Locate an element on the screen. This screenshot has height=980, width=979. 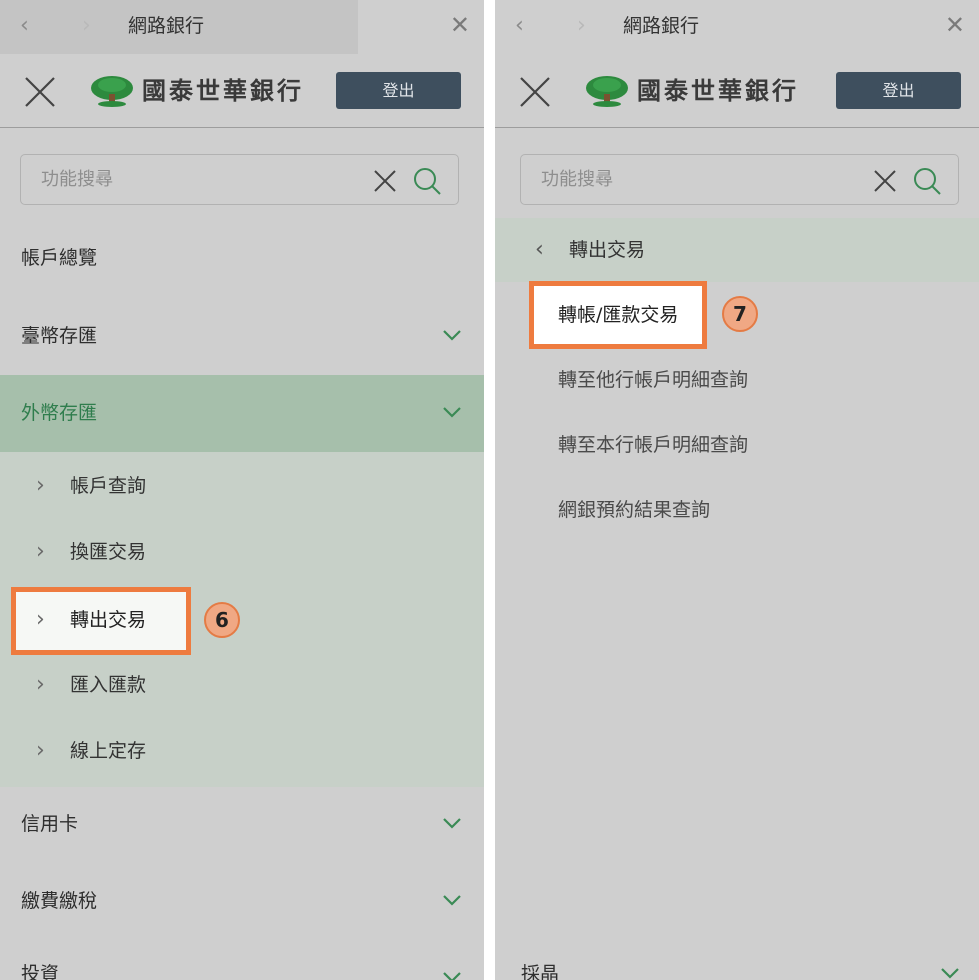
menu-item-credit-card: 信用卡 is located at coordinates (242, 824).